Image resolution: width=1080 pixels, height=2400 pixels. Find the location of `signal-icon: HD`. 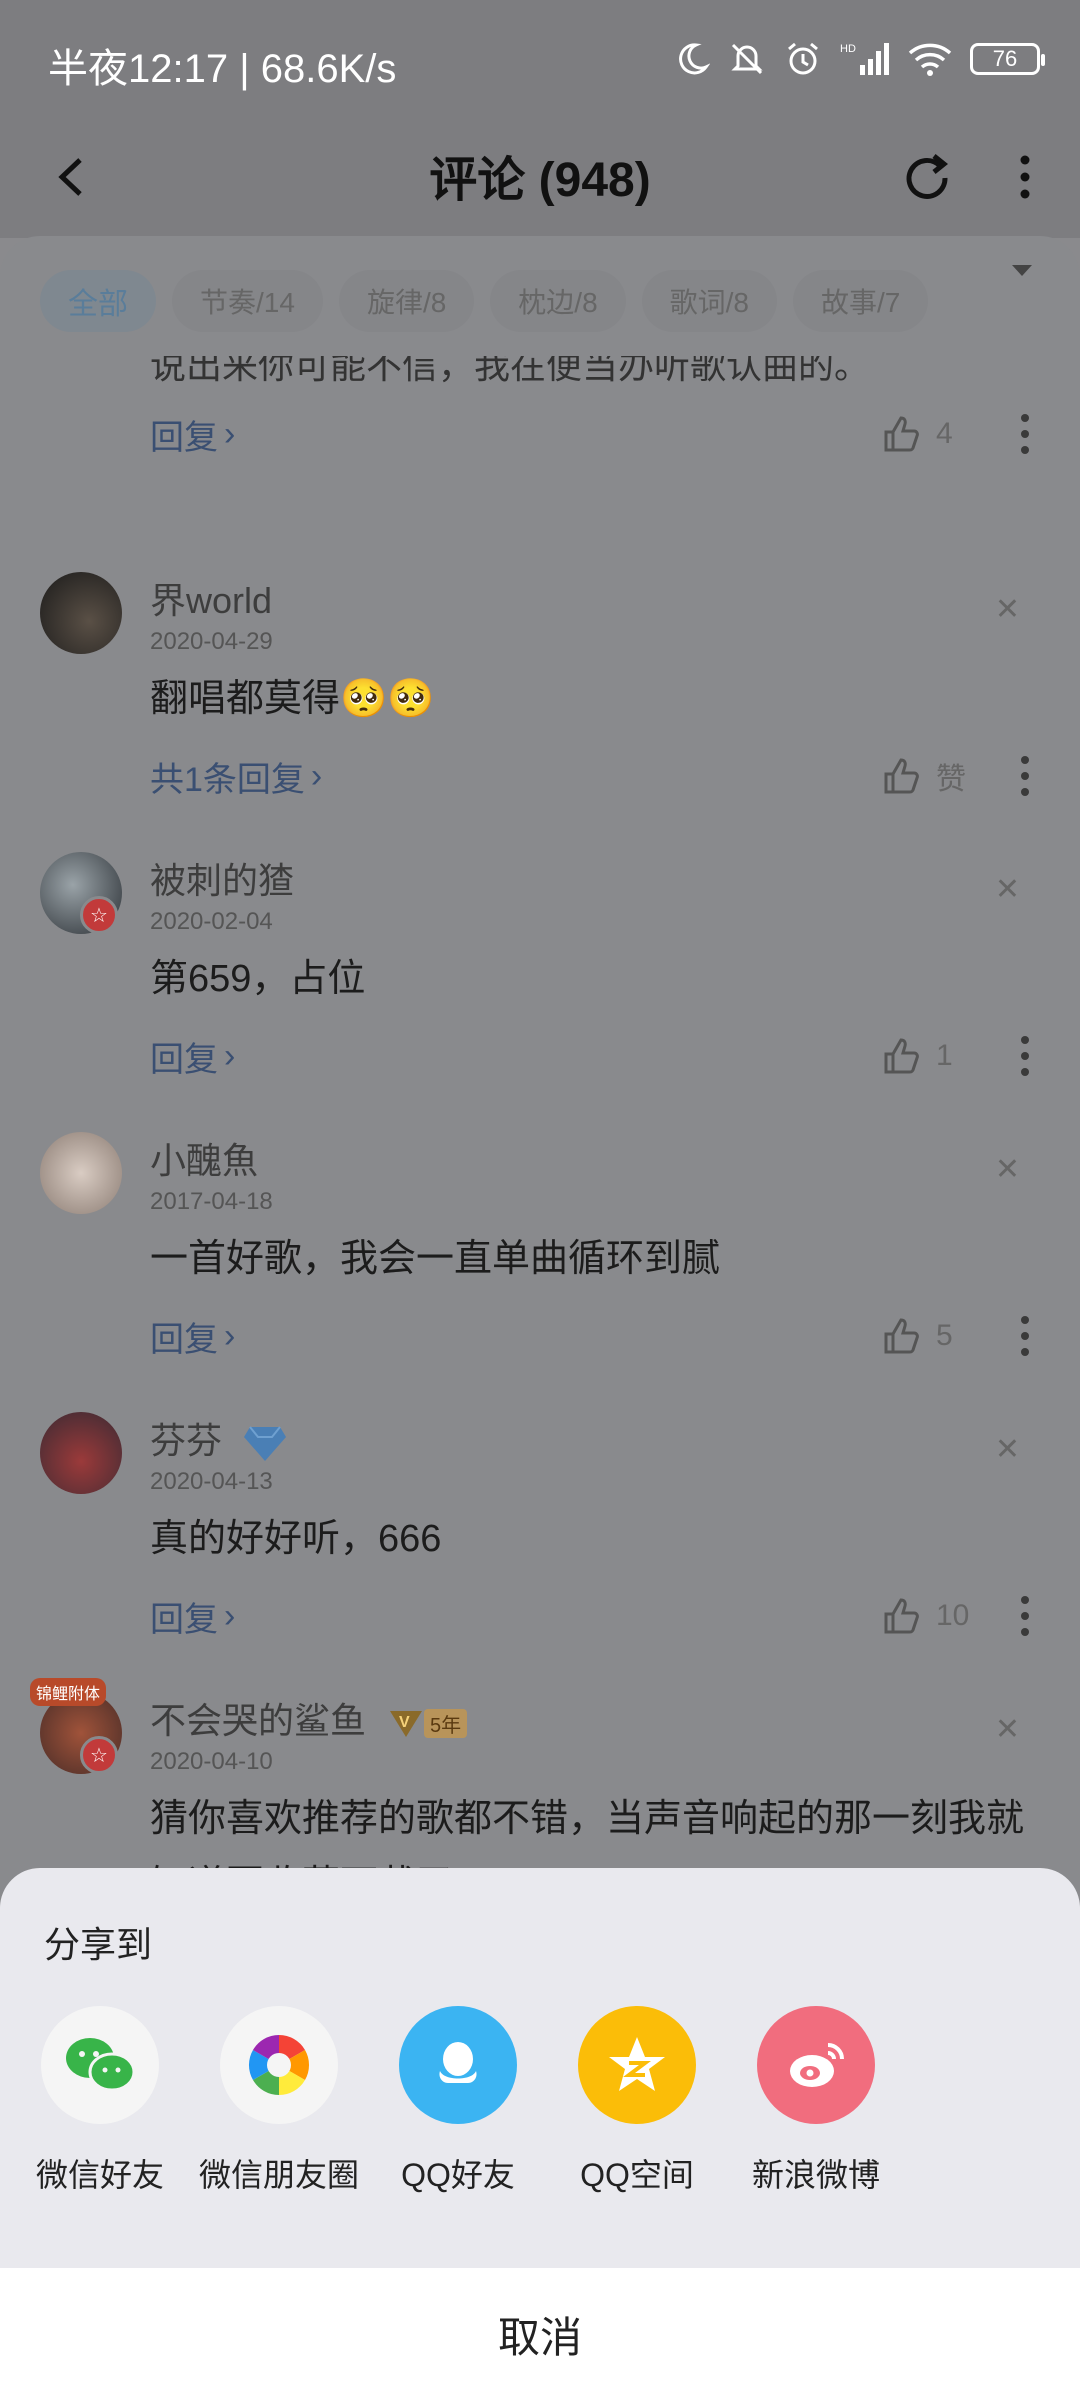

signal-icon: HD is located at coordinates (864, 59).